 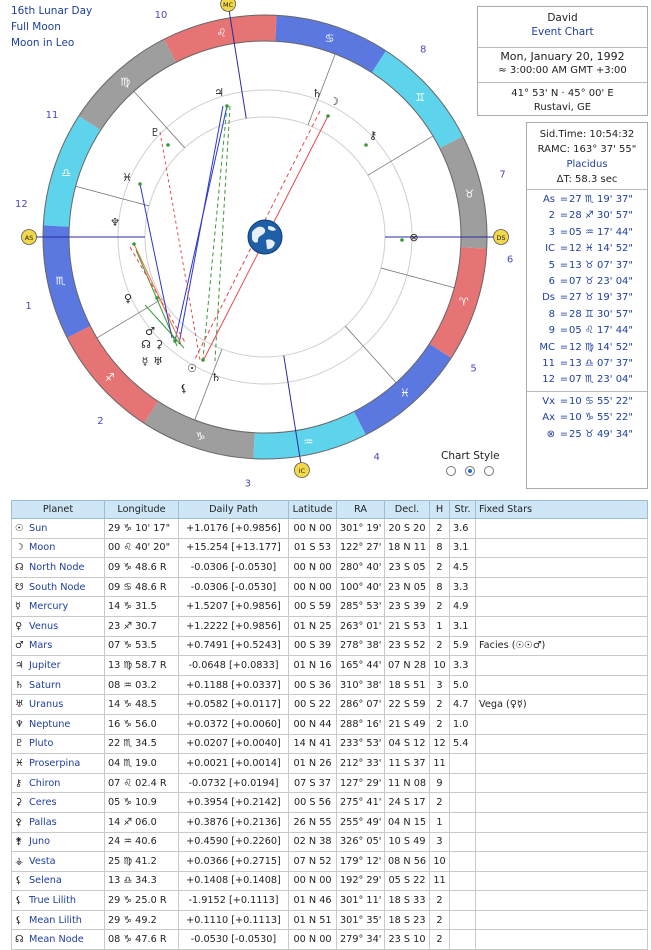 I want to click on planet-name-link: Proserpina, so click(x=54, y=763).